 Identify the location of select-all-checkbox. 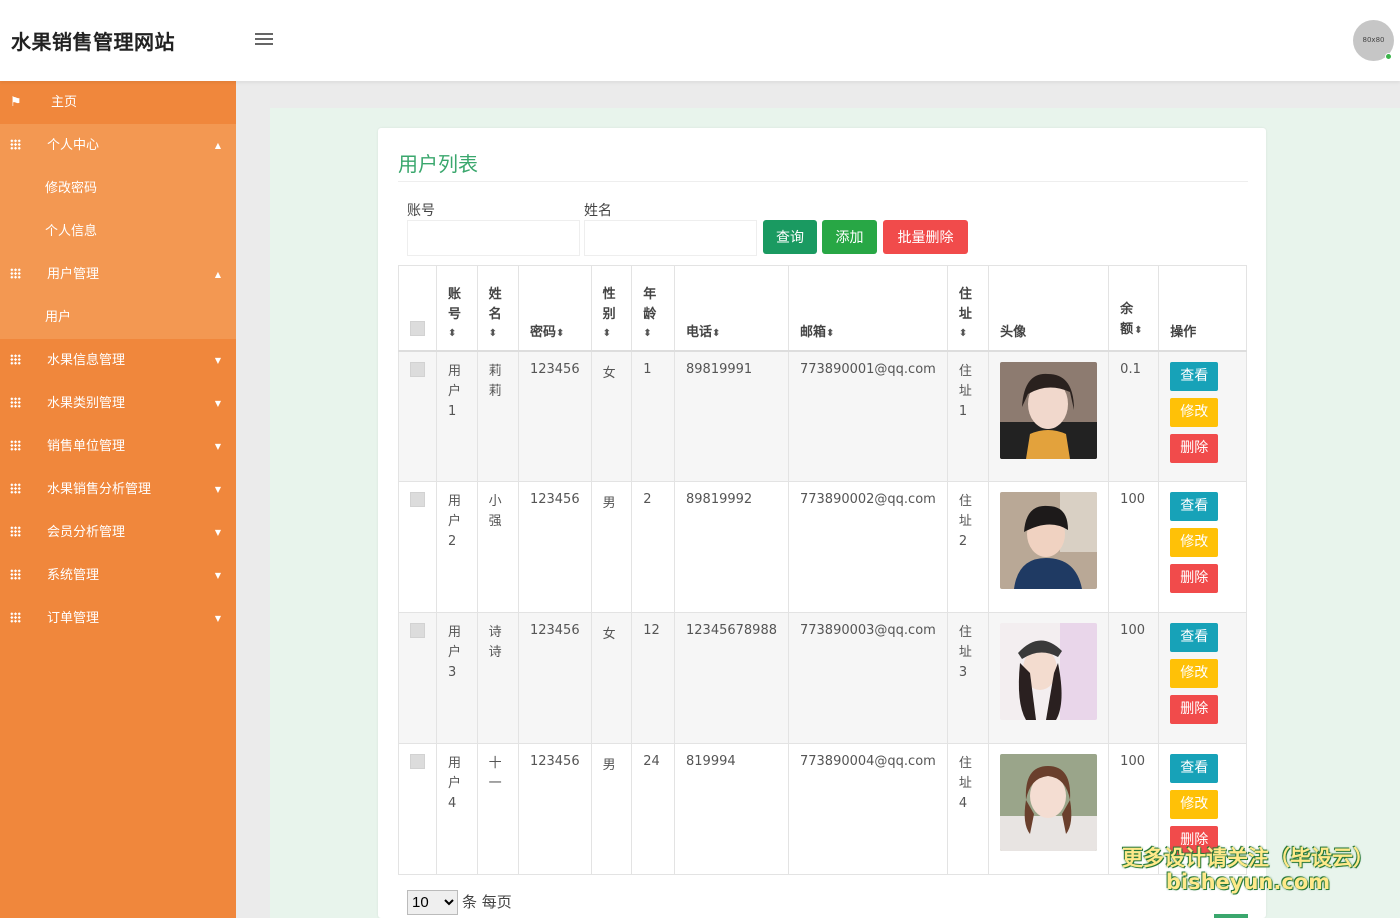
(417, 328).